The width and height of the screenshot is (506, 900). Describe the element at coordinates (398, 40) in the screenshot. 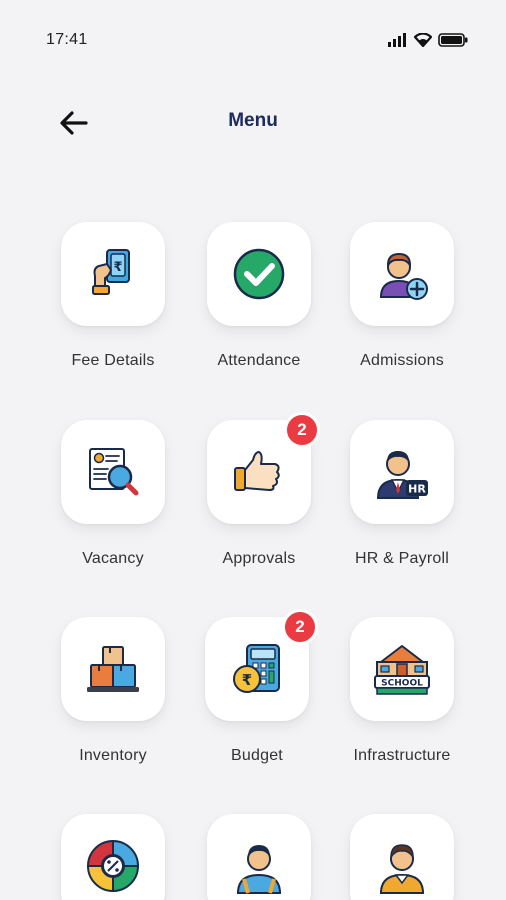

I see `signal-icon` at that location.